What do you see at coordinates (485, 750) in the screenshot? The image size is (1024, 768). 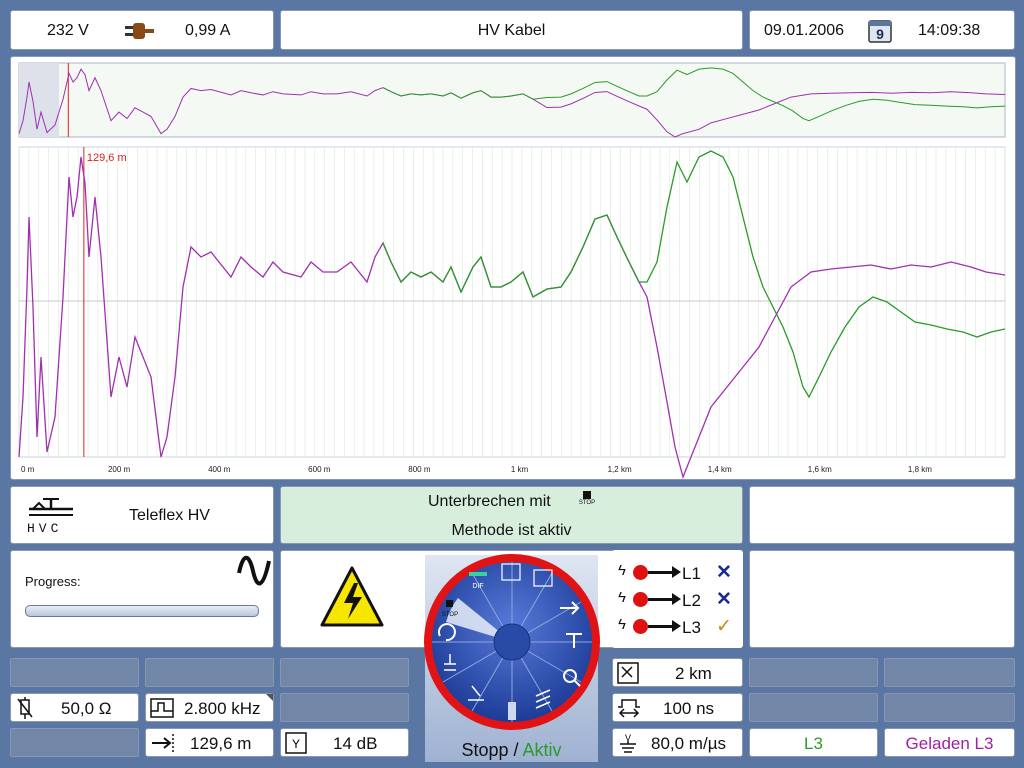 I see `status-stop: Stopp` at bounding box center [485, 750].